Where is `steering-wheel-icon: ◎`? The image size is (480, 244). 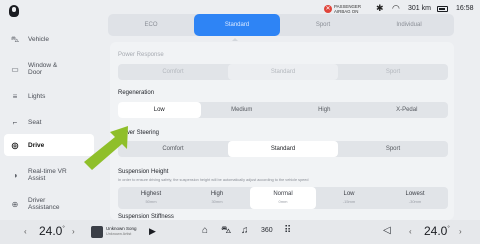 steering-wheel-icon: ◎ is located at coordinates (15, 145).